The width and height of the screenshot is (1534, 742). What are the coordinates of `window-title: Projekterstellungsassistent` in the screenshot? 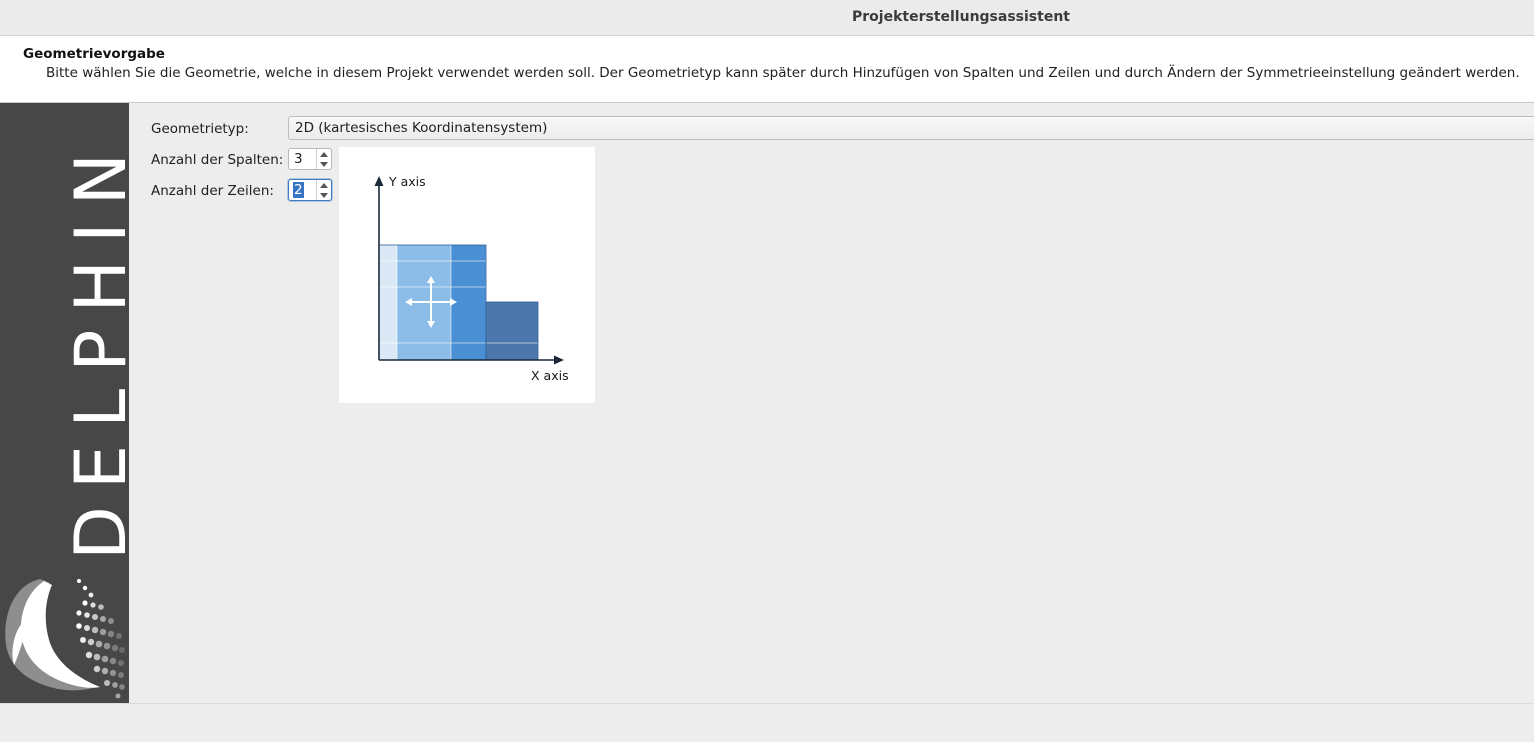 It's located at (961, 17).